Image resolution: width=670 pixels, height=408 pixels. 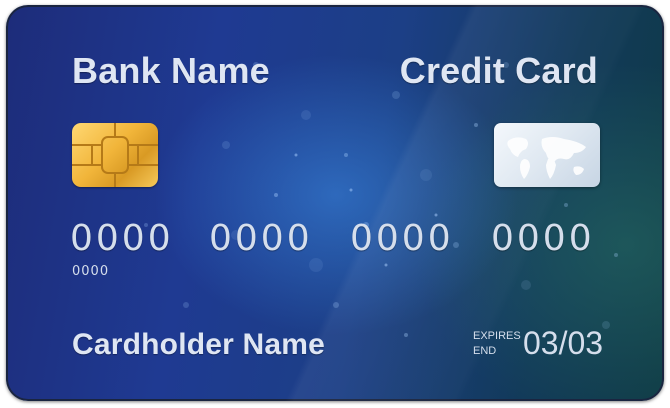 What do you see at coordinates (261, 238) in the screenshot?
I see `card-number-group-2: 0000` at bounding box center [261, 238].